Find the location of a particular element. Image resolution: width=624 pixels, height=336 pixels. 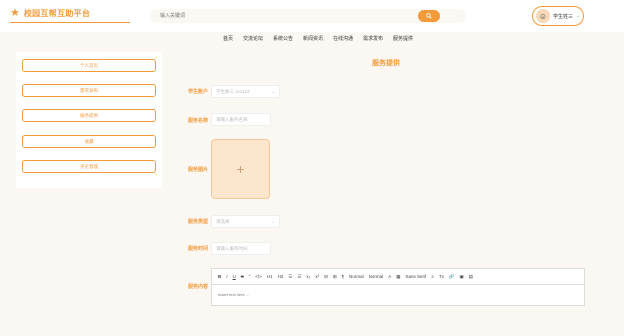

plus-icon: + is located at coordinates (240, 169).